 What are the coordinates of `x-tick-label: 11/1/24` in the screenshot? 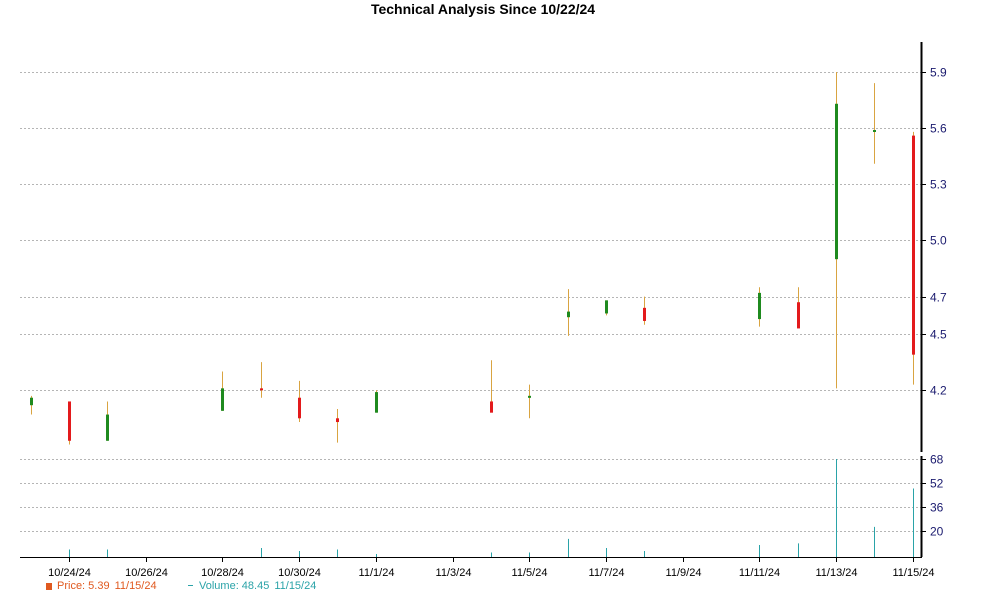 It's located at (377, 573).